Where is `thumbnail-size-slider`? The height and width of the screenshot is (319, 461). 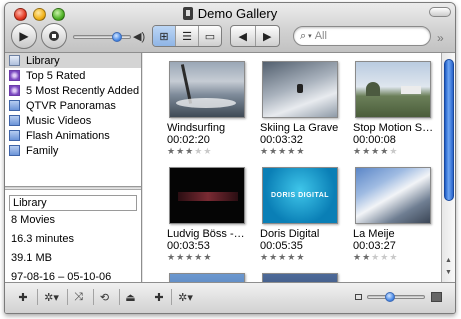 thumbnail-size-slider is located at coordinates (396, 297).